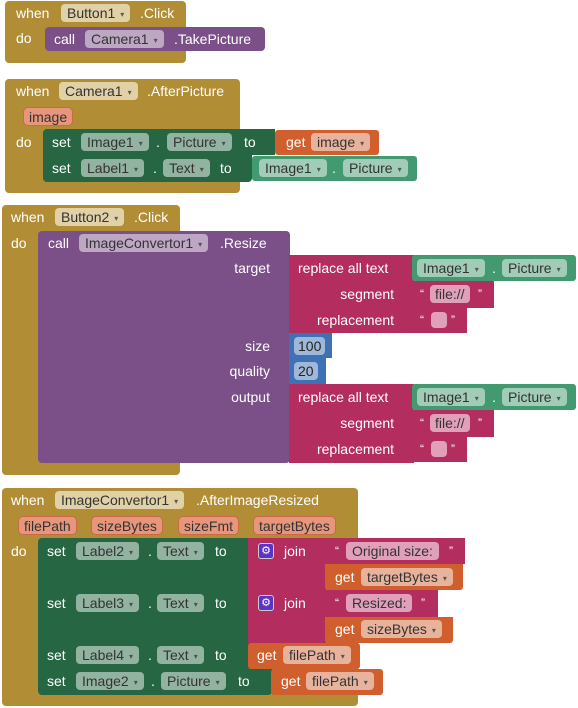  Describe the element at coordinates (392, 551) in the screenshot. I see `text-field-original-size: Original size:` at that location.